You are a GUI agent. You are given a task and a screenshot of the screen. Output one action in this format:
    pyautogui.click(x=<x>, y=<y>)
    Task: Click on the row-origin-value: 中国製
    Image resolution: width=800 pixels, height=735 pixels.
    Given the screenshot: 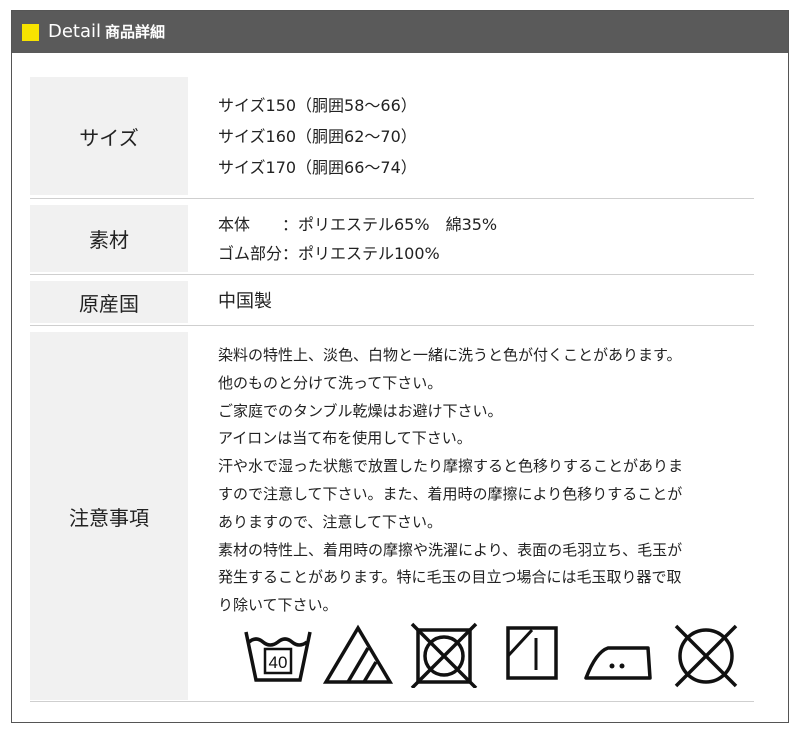 What is the action you would take?
    pyautogui.click(x=486, y=302)
    